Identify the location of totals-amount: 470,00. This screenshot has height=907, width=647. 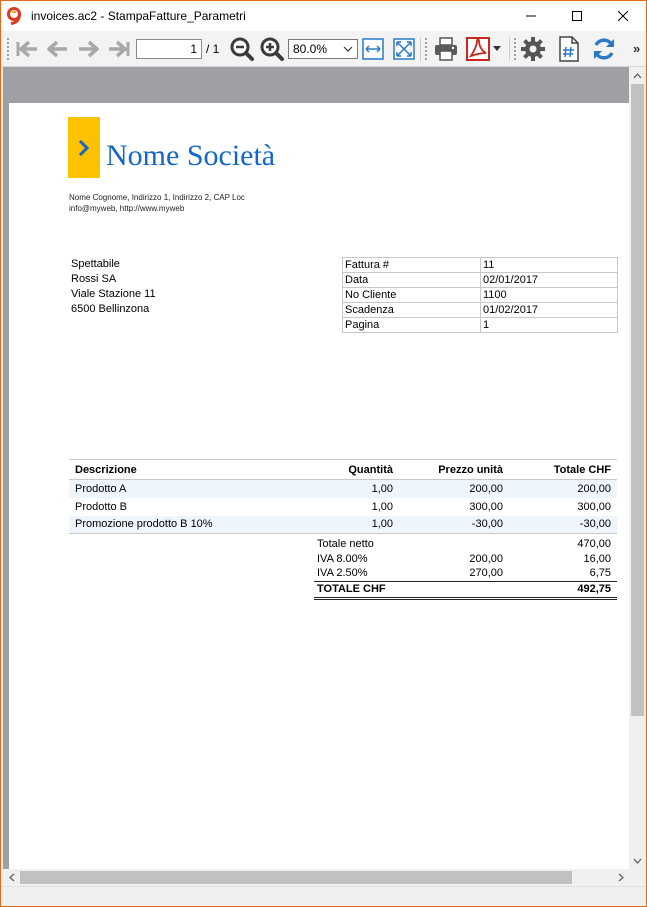
(594, 543).